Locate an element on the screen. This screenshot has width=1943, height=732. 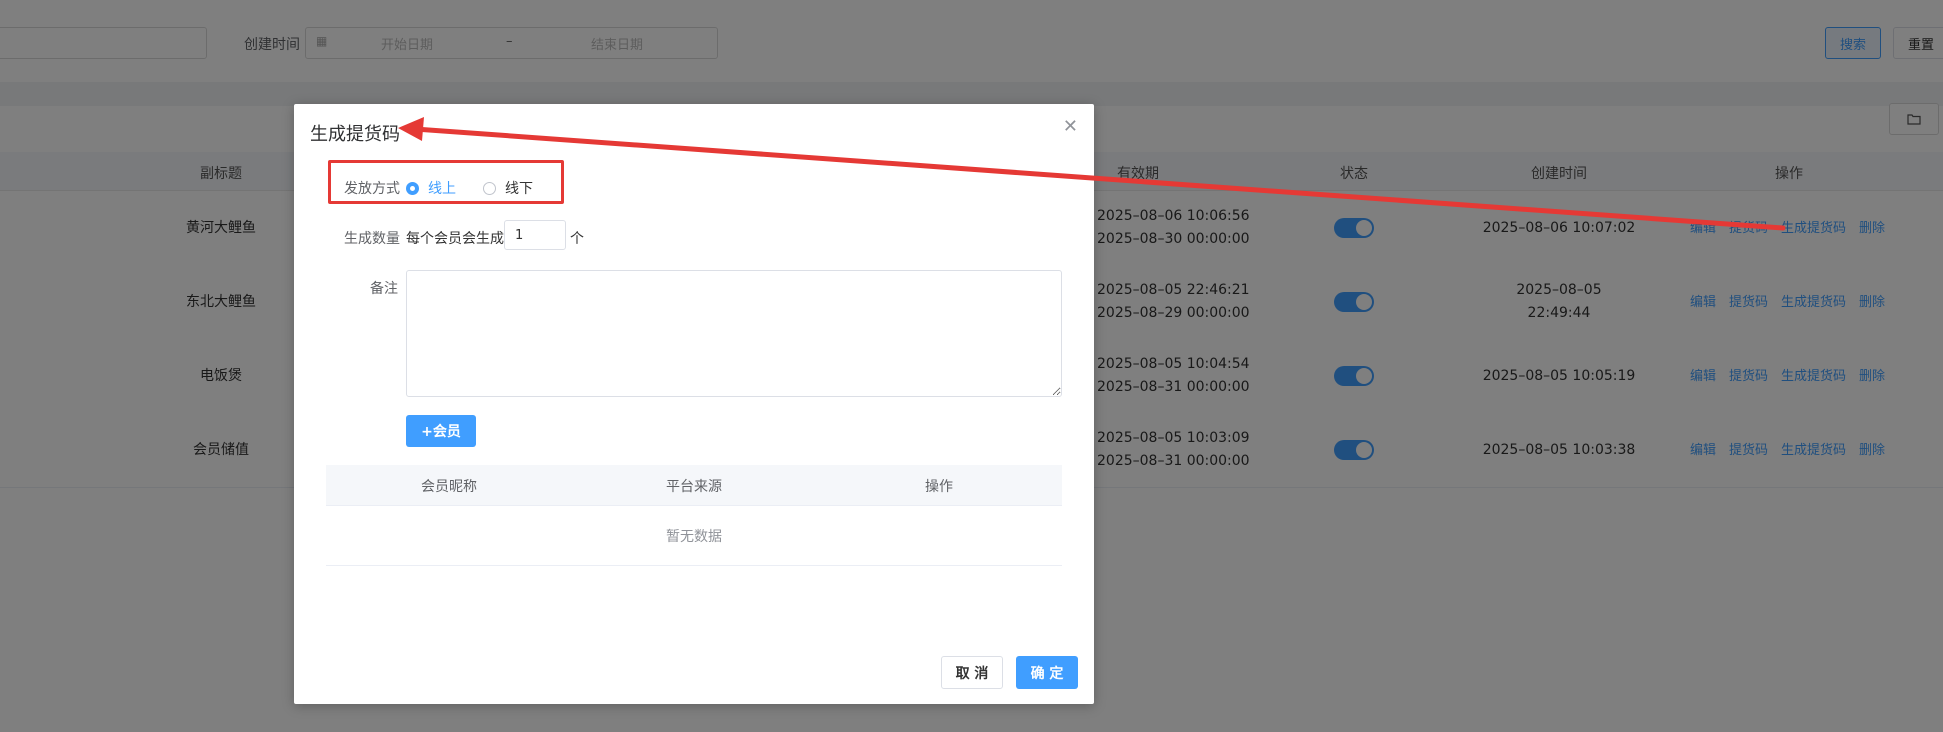
annotation-arrow is located at coordinates (1092, 174).